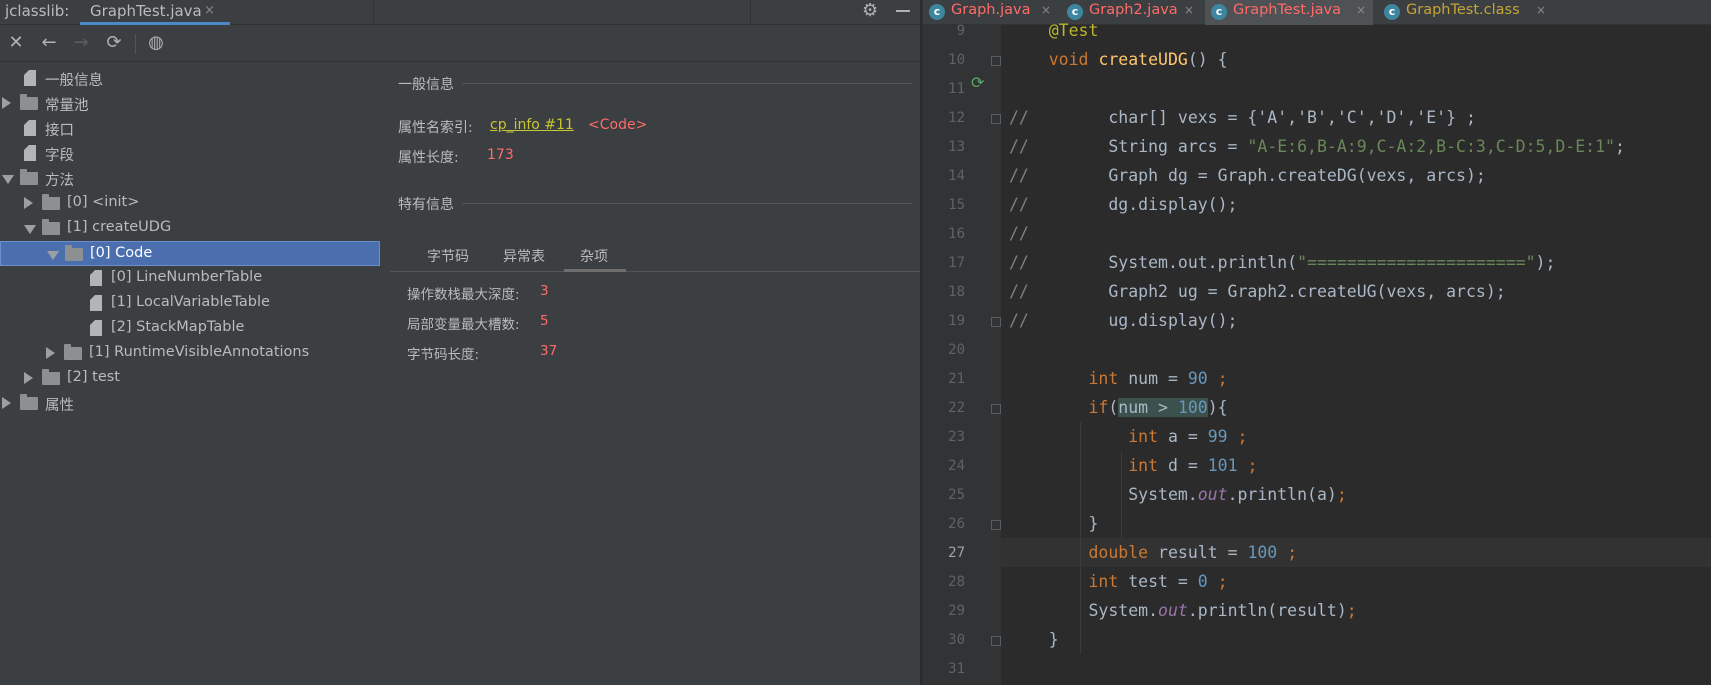 This screenshot has width=1711, height=685. I want to click on cp-info-link: cp_info #11, so click(532, 125).